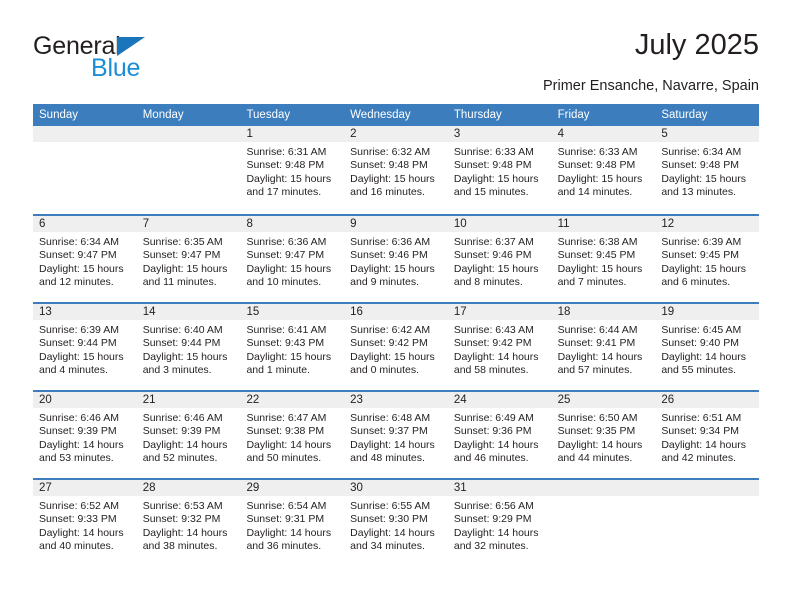 This screenshot has height=612, width=792. Describe the element at coordinates (492, 431) in the screenshot. I see `day-detail-line: Sunset: 9:36 PM` at that location.